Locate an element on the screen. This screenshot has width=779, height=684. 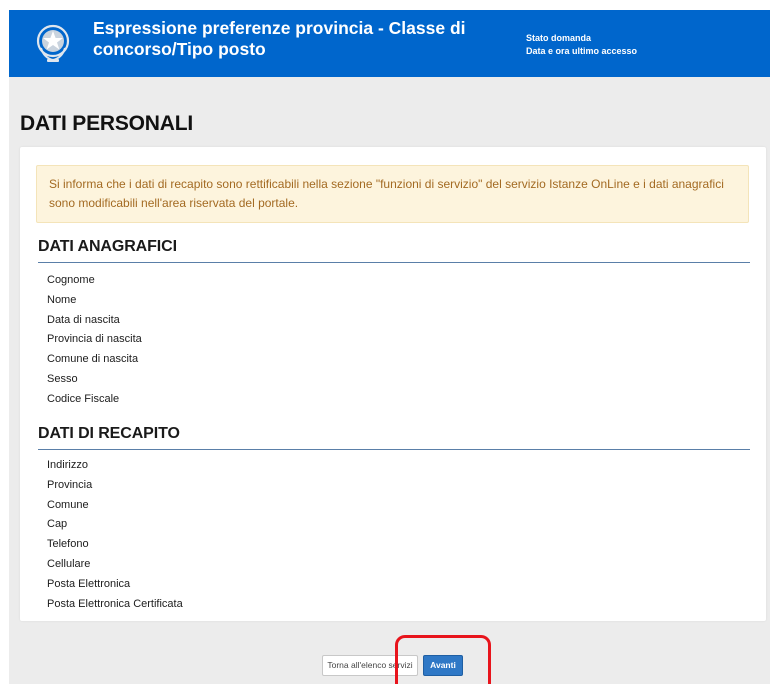
section-title-recapito: DATI DI RECAPITO is located at coordinates (109, 433).